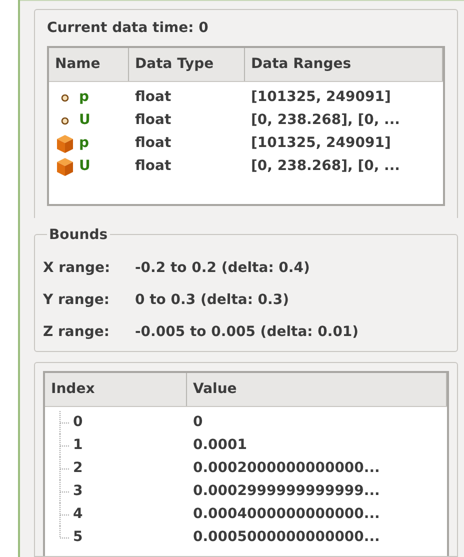  What do you see at coordinates (317, 389) in the screenshot?
I see `column-header: Value` at bounding box center [317, 389].